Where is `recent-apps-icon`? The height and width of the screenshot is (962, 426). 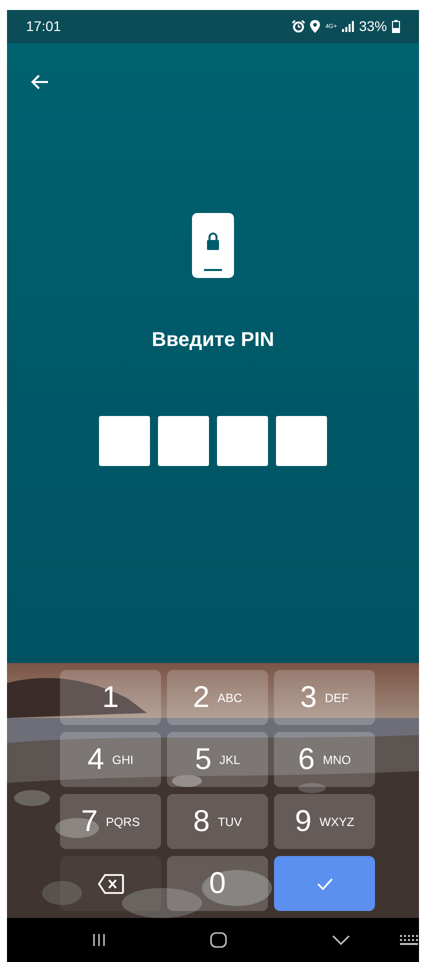 recent-apps-icon is located at coordinates (99, 940).